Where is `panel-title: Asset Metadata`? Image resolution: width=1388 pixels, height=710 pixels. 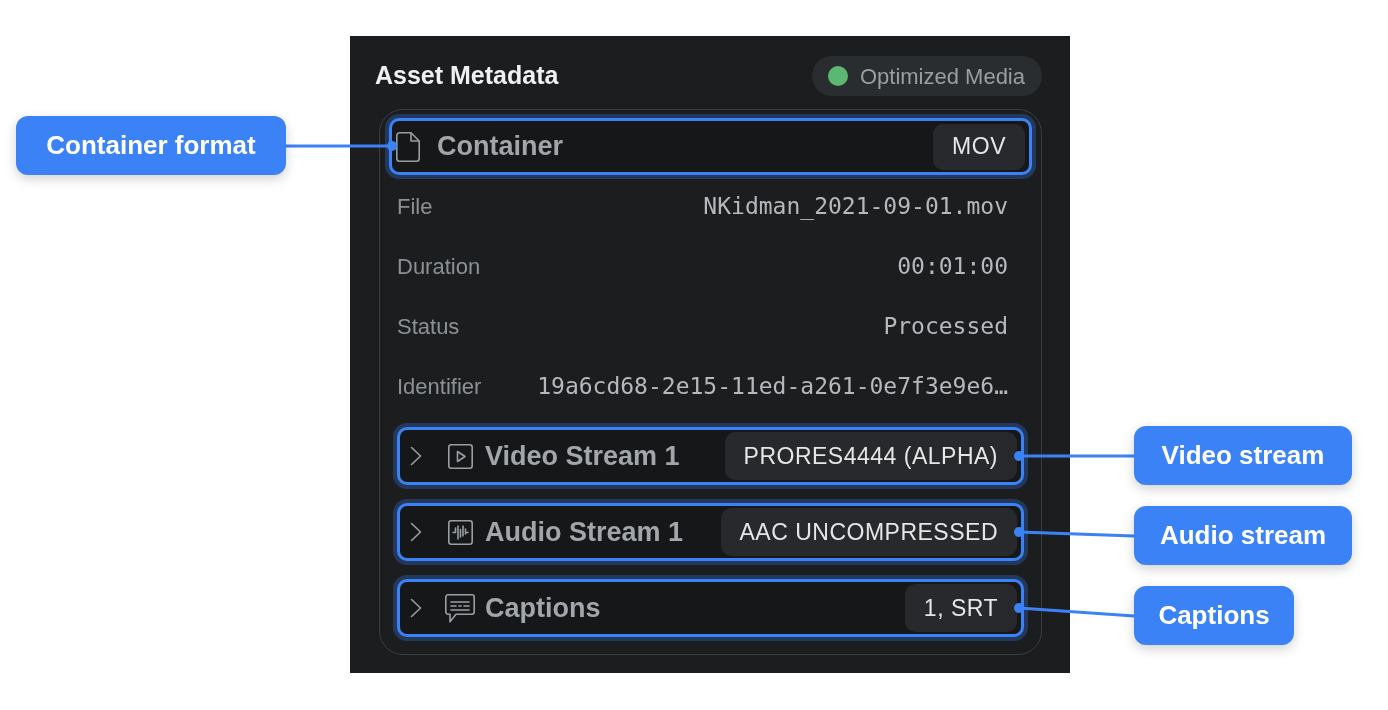
panel-title: Asset Metadata is located at coordinates (467, 76).